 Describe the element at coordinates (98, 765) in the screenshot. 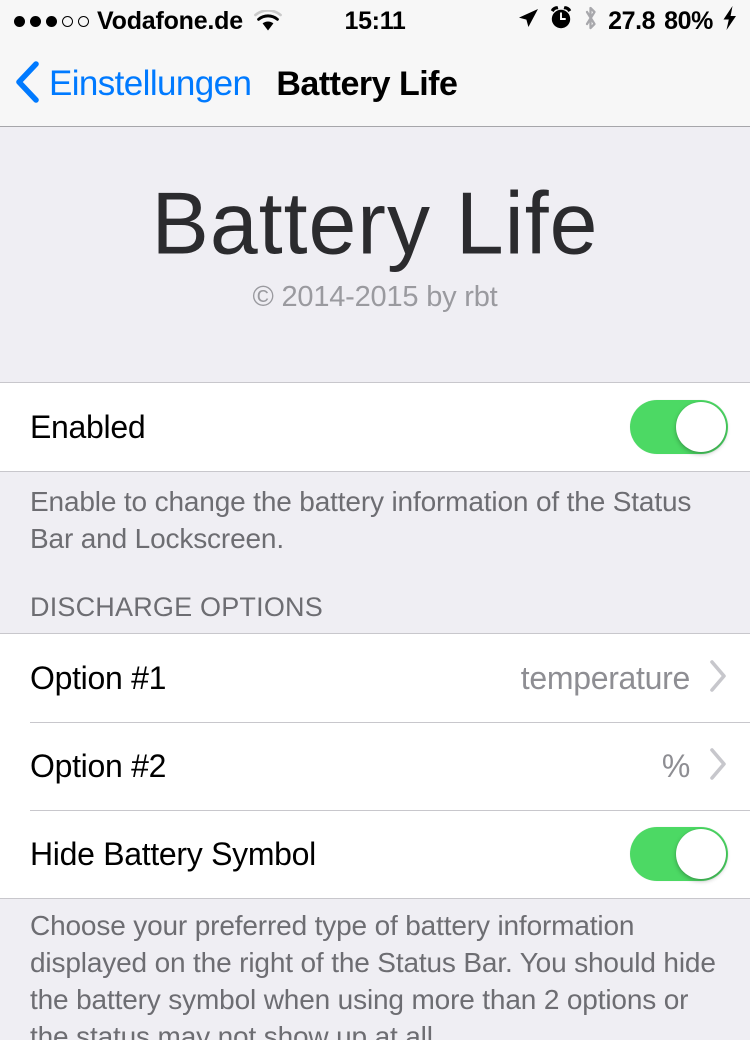

I see `row-option-2-label: Option #2` at that location.